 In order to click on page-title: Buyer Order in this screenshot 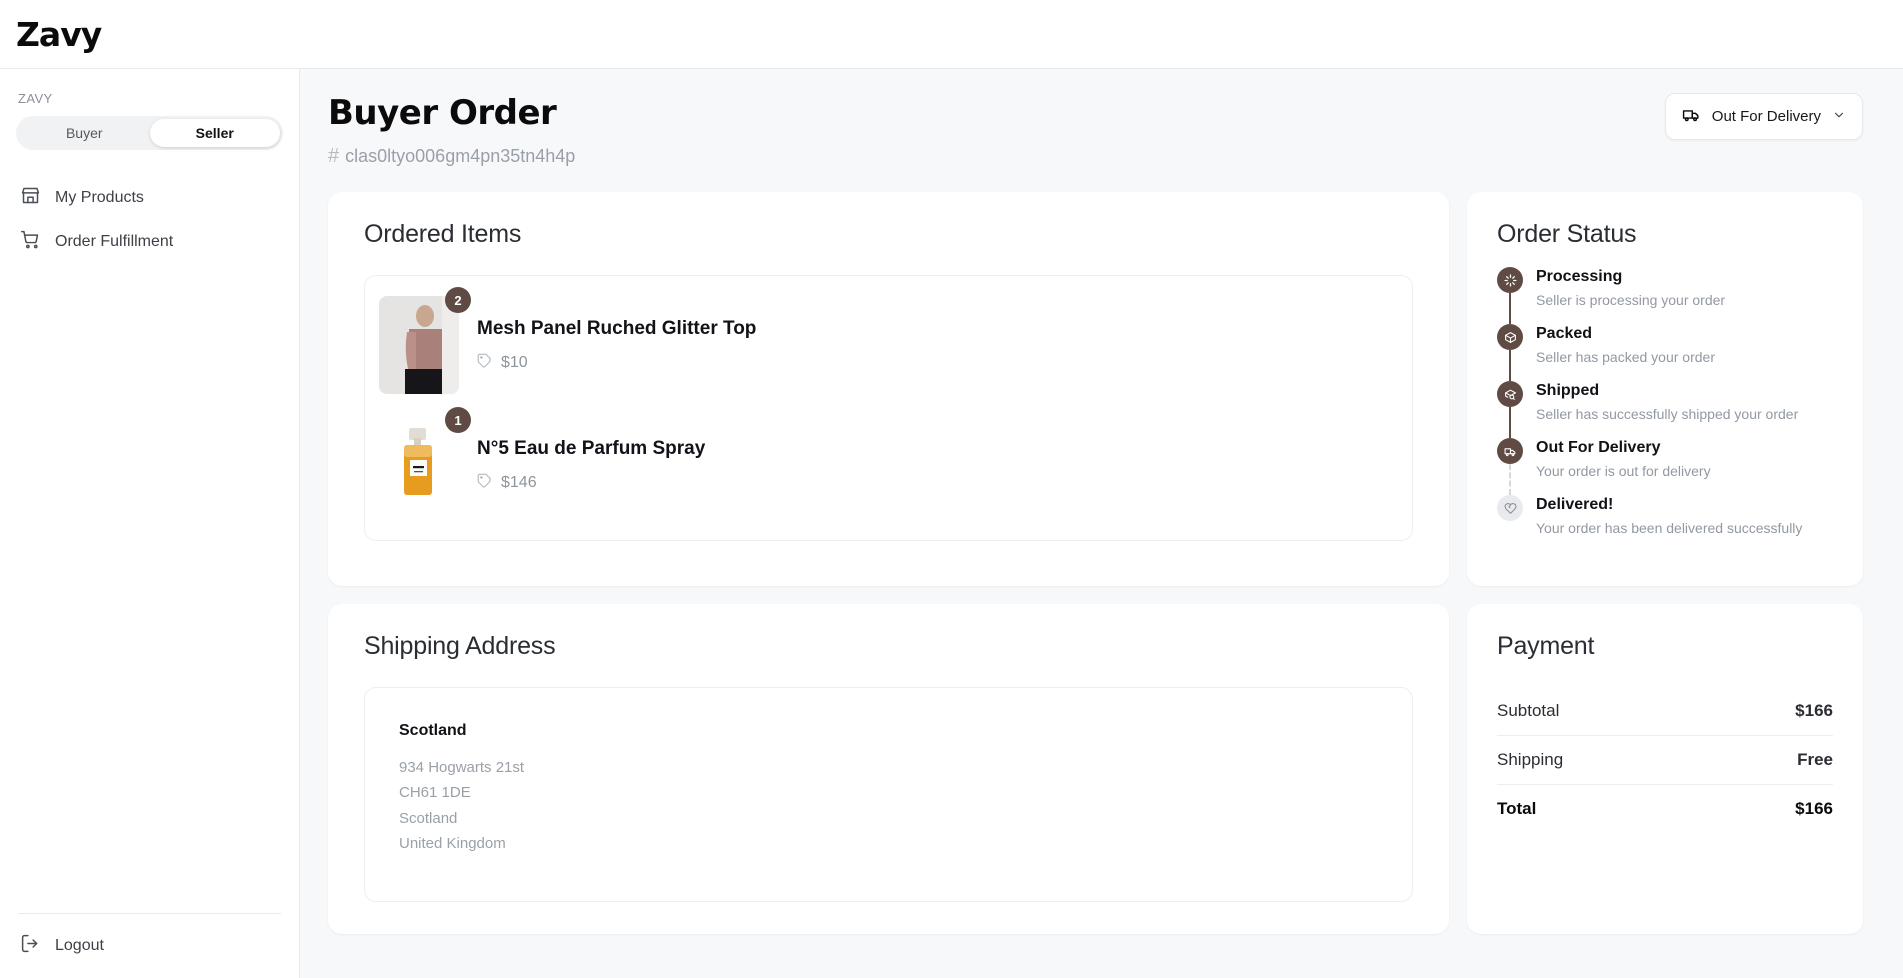, I will do `click(442, 113)`.